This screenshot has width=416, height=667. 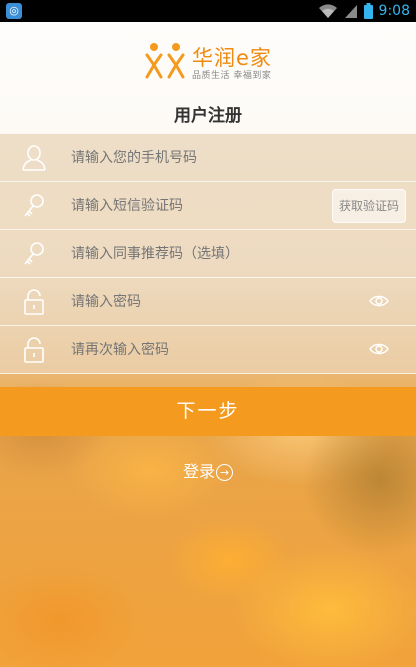 What do you see at coordinates (196, 302) in the screenshot?
I see `password-input` at bounding box center [196, 302].